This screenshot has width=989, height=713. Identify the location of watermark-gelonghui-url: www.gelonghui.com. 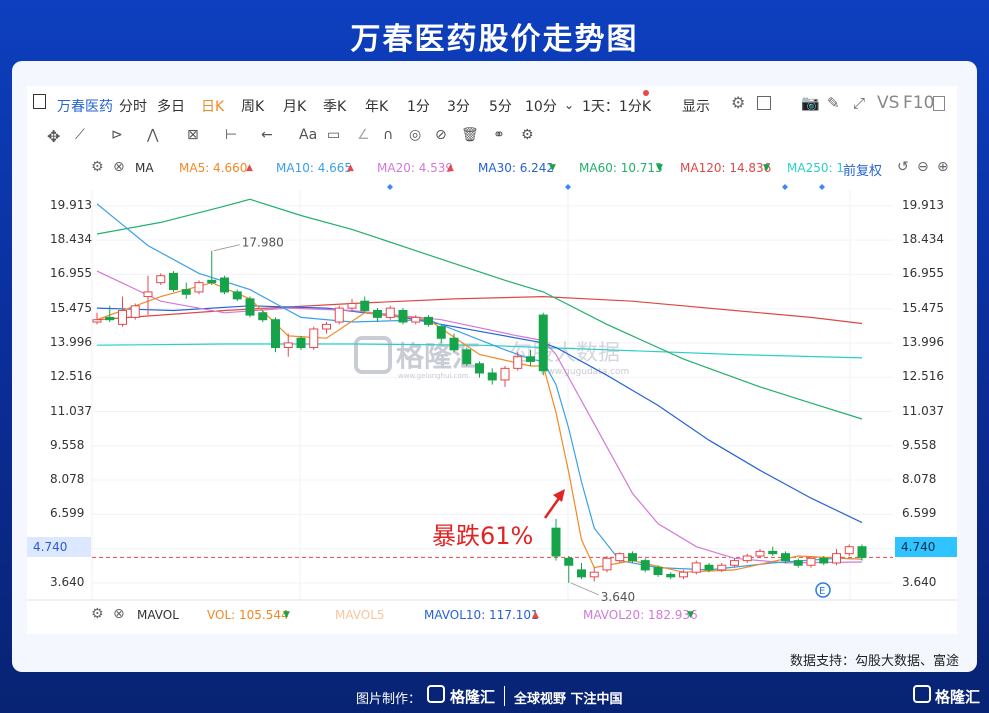
(433, 376).